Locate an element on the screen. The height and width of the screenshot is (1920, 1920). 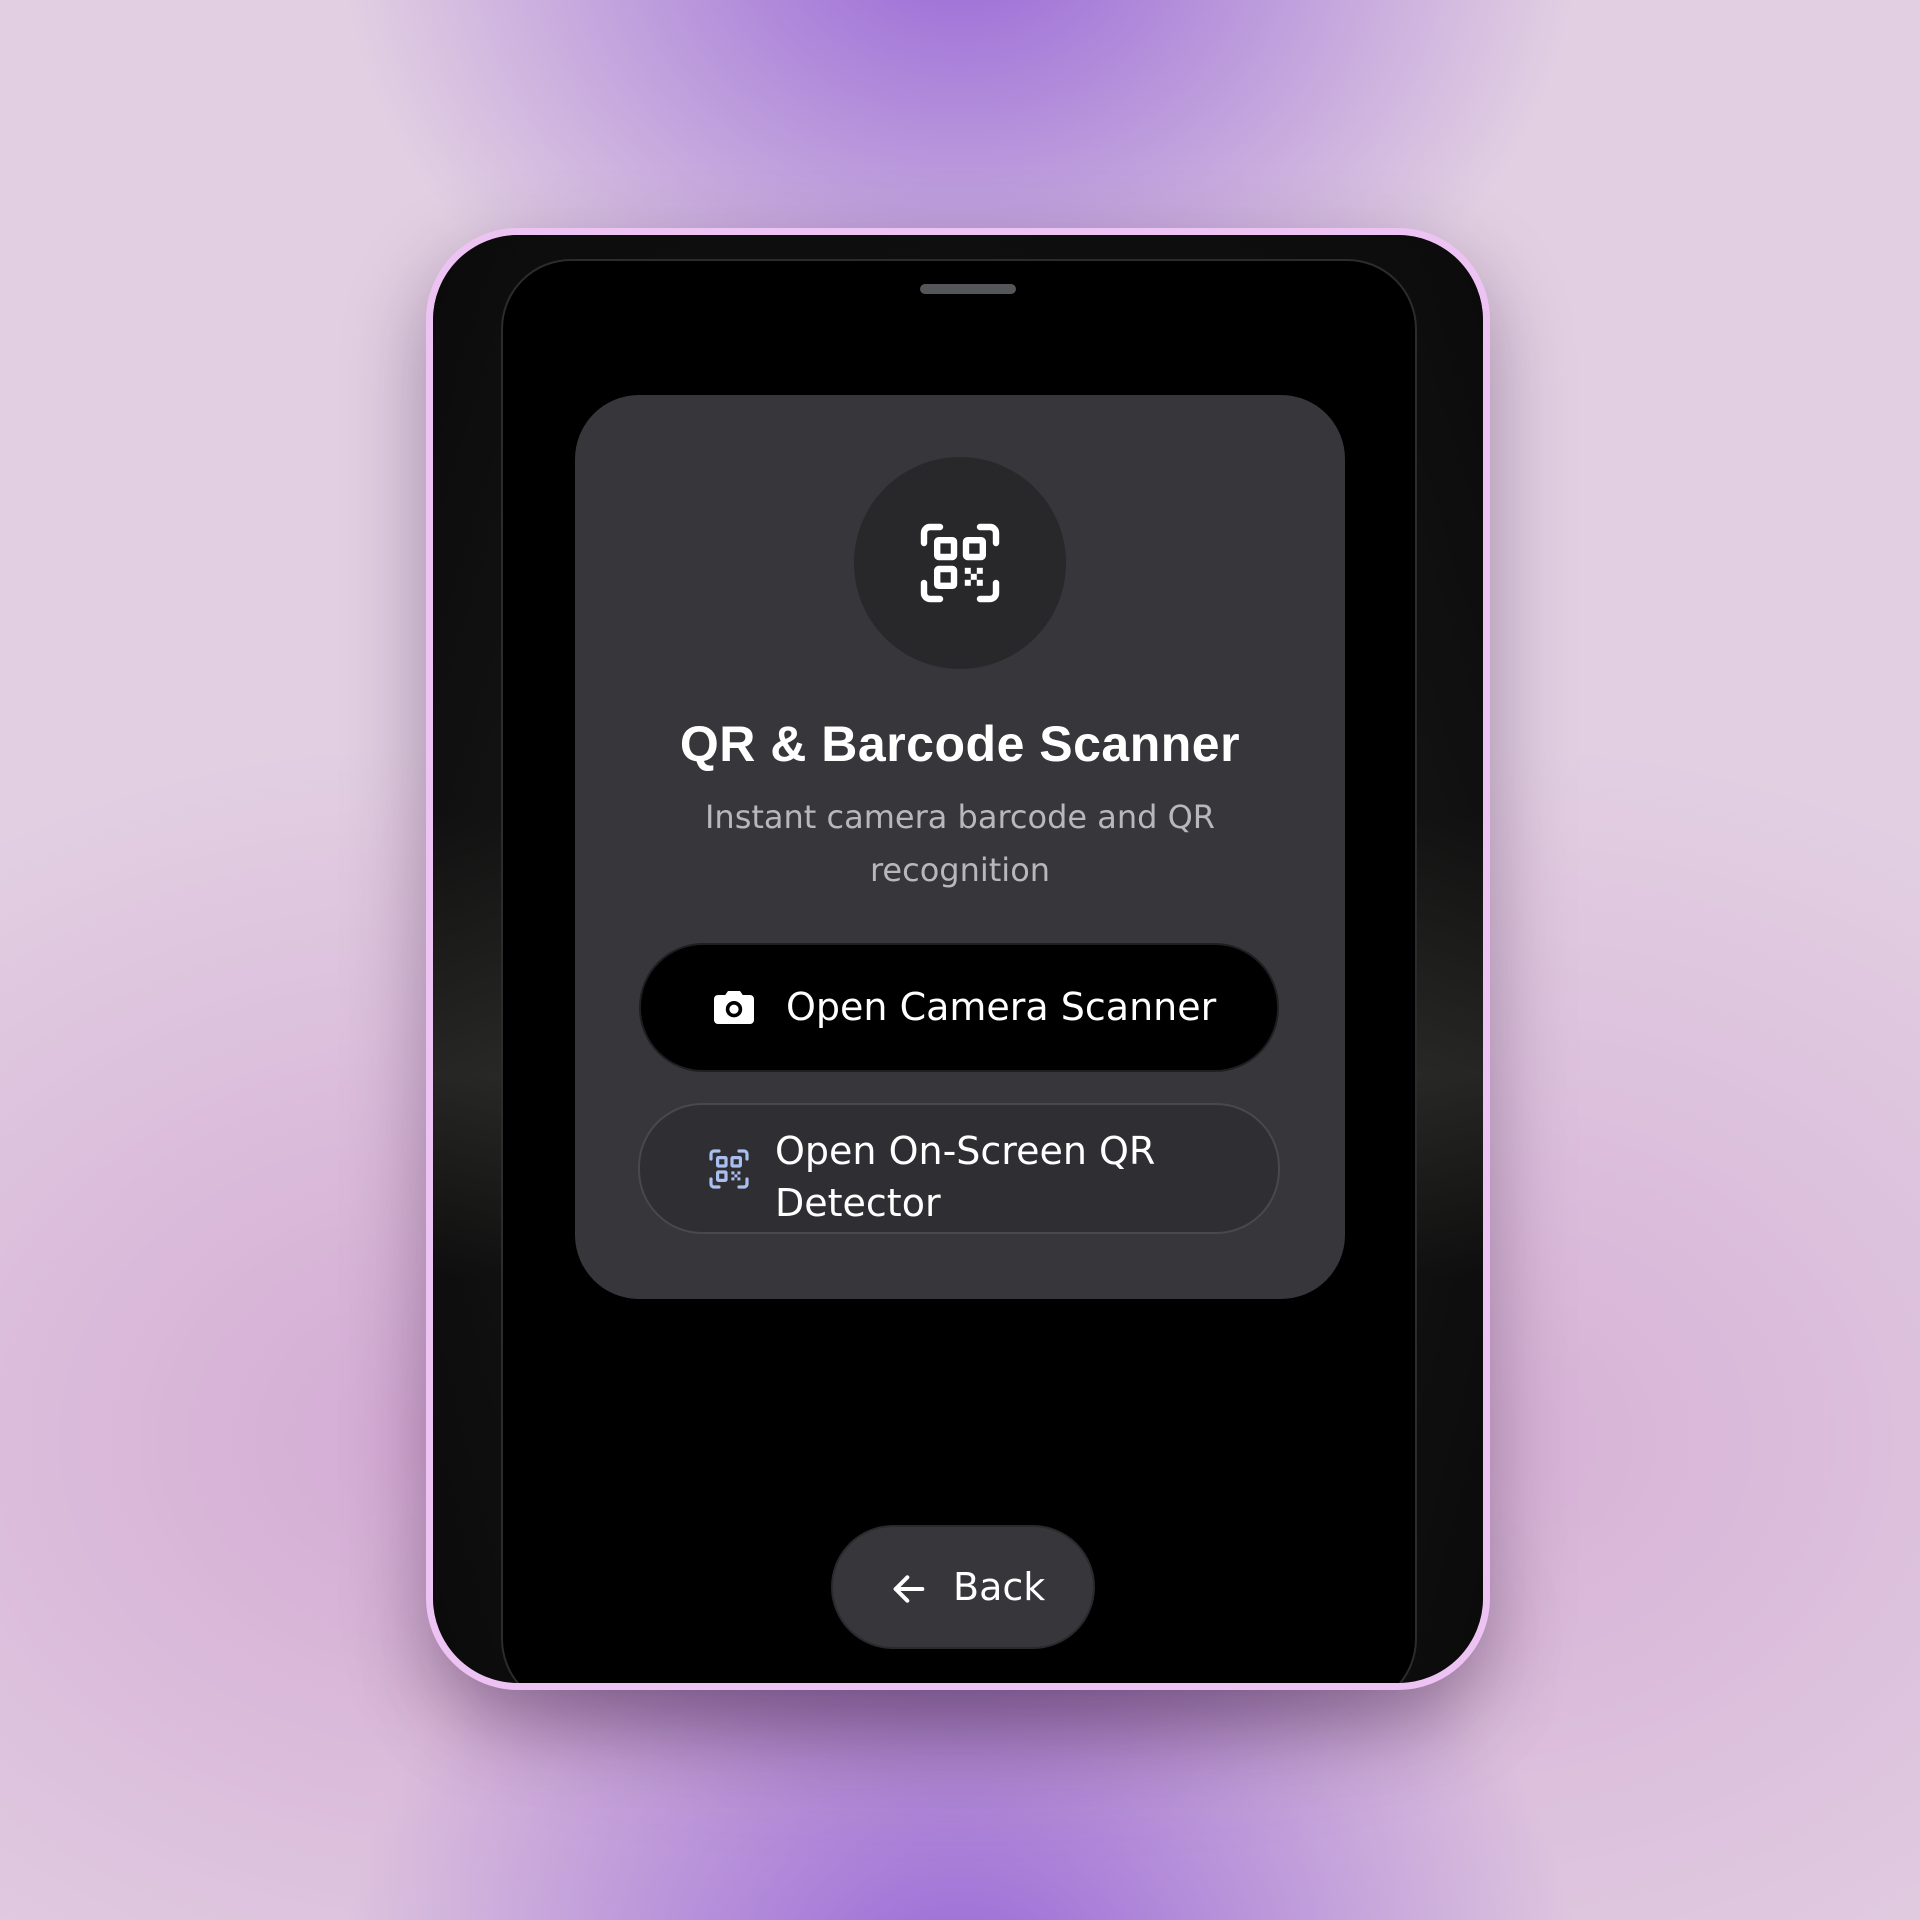
open-onscreen-qr-detector-label: Open On-Screen QR Detector is located at coordinates (965, 1175).